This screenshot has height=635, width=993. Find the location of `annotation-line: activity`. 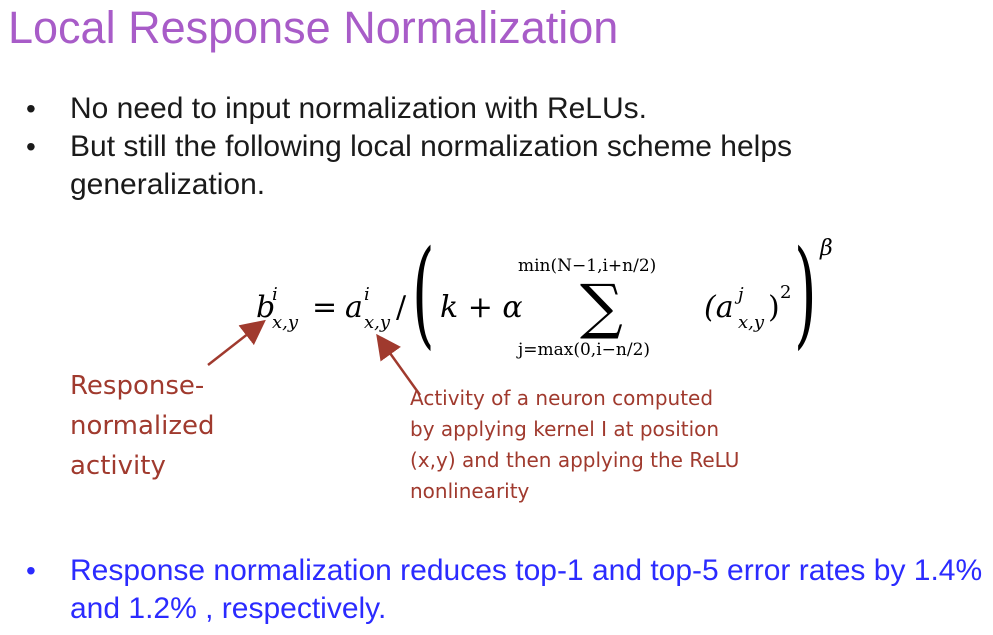

annotation-line: activity is located at coordinates (118, 466).